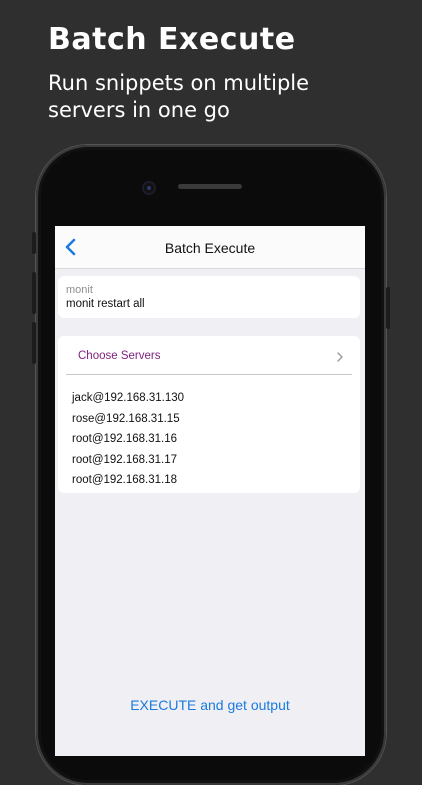 This screenshot has height=785, width=422. Describe the element at coordinates (210, 186) in the screenshot. I see `earpiece-speaker` at that location.